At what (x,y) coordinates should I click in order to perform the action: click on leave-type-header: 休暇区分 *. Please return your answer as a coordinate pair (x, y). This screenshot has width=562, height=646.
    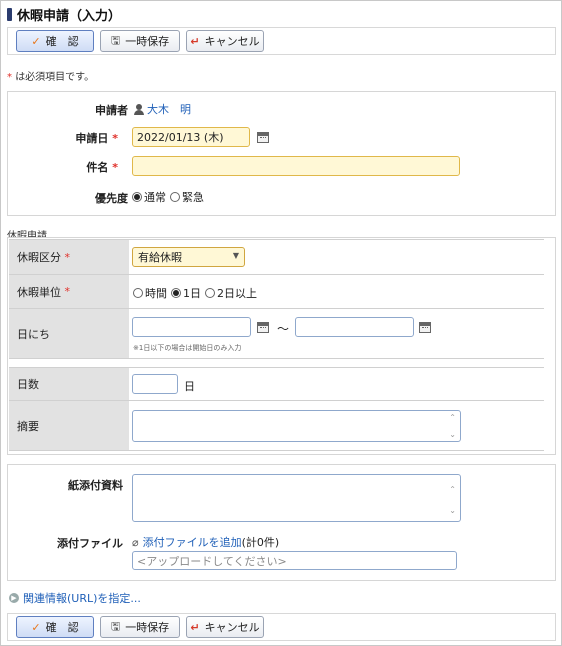
    Looking at the image, I should click on (69, 257).